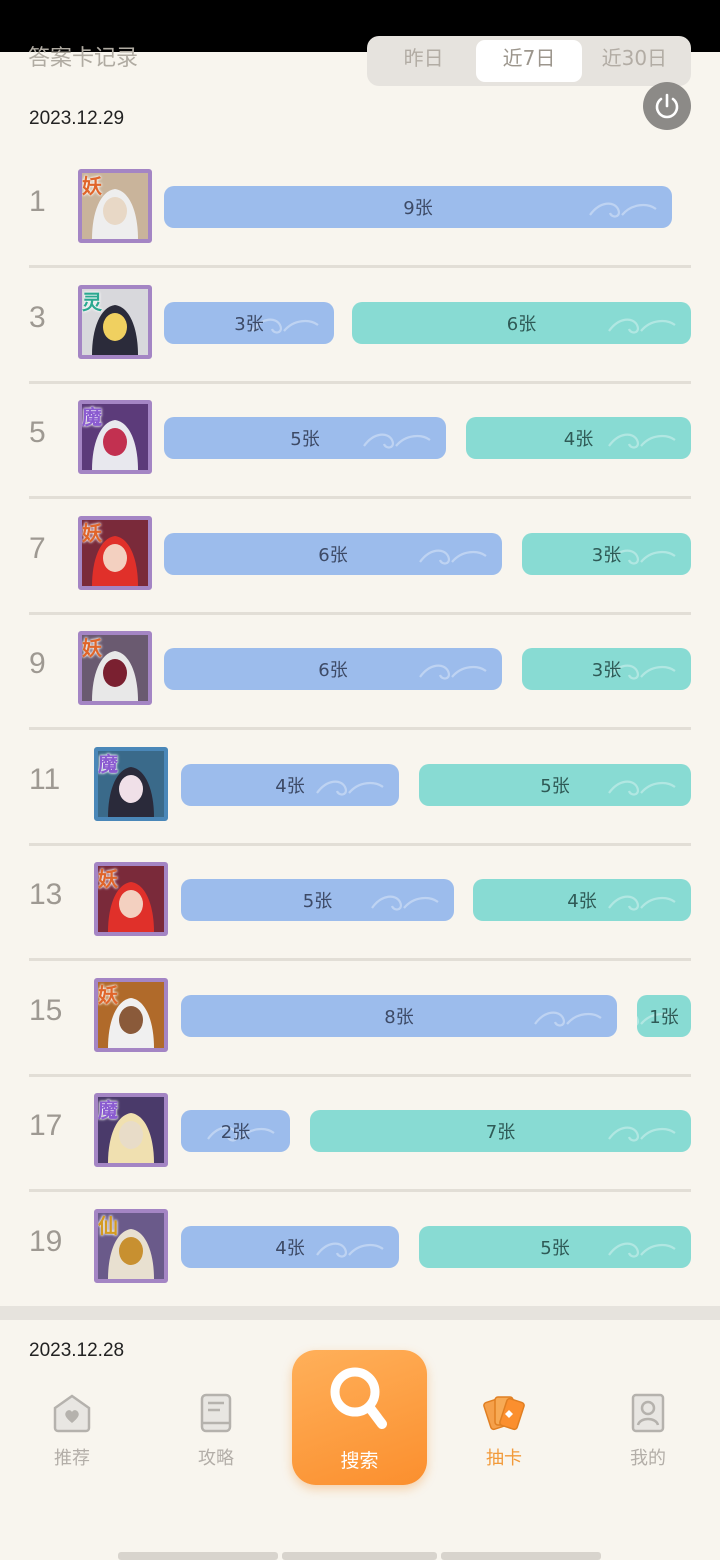  I want to click on nav-item-recommend: 推荐, so click(72, 1430).